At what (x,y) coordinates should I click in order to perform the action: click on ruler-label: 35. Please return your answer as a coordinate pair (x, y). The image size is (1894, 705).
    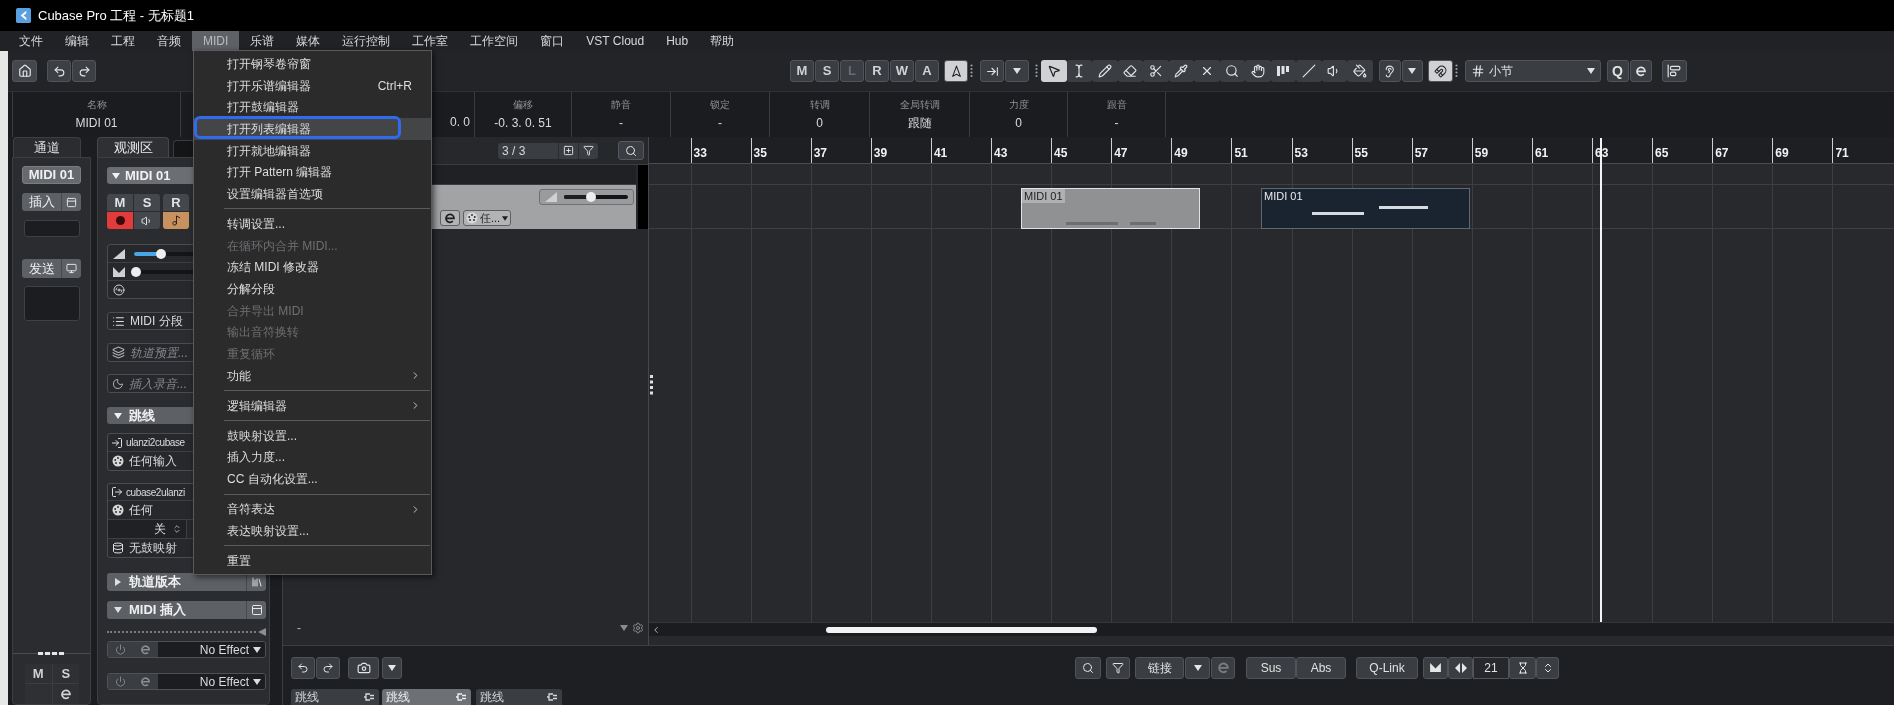
    Looking at the image, I should click on (760, 153).